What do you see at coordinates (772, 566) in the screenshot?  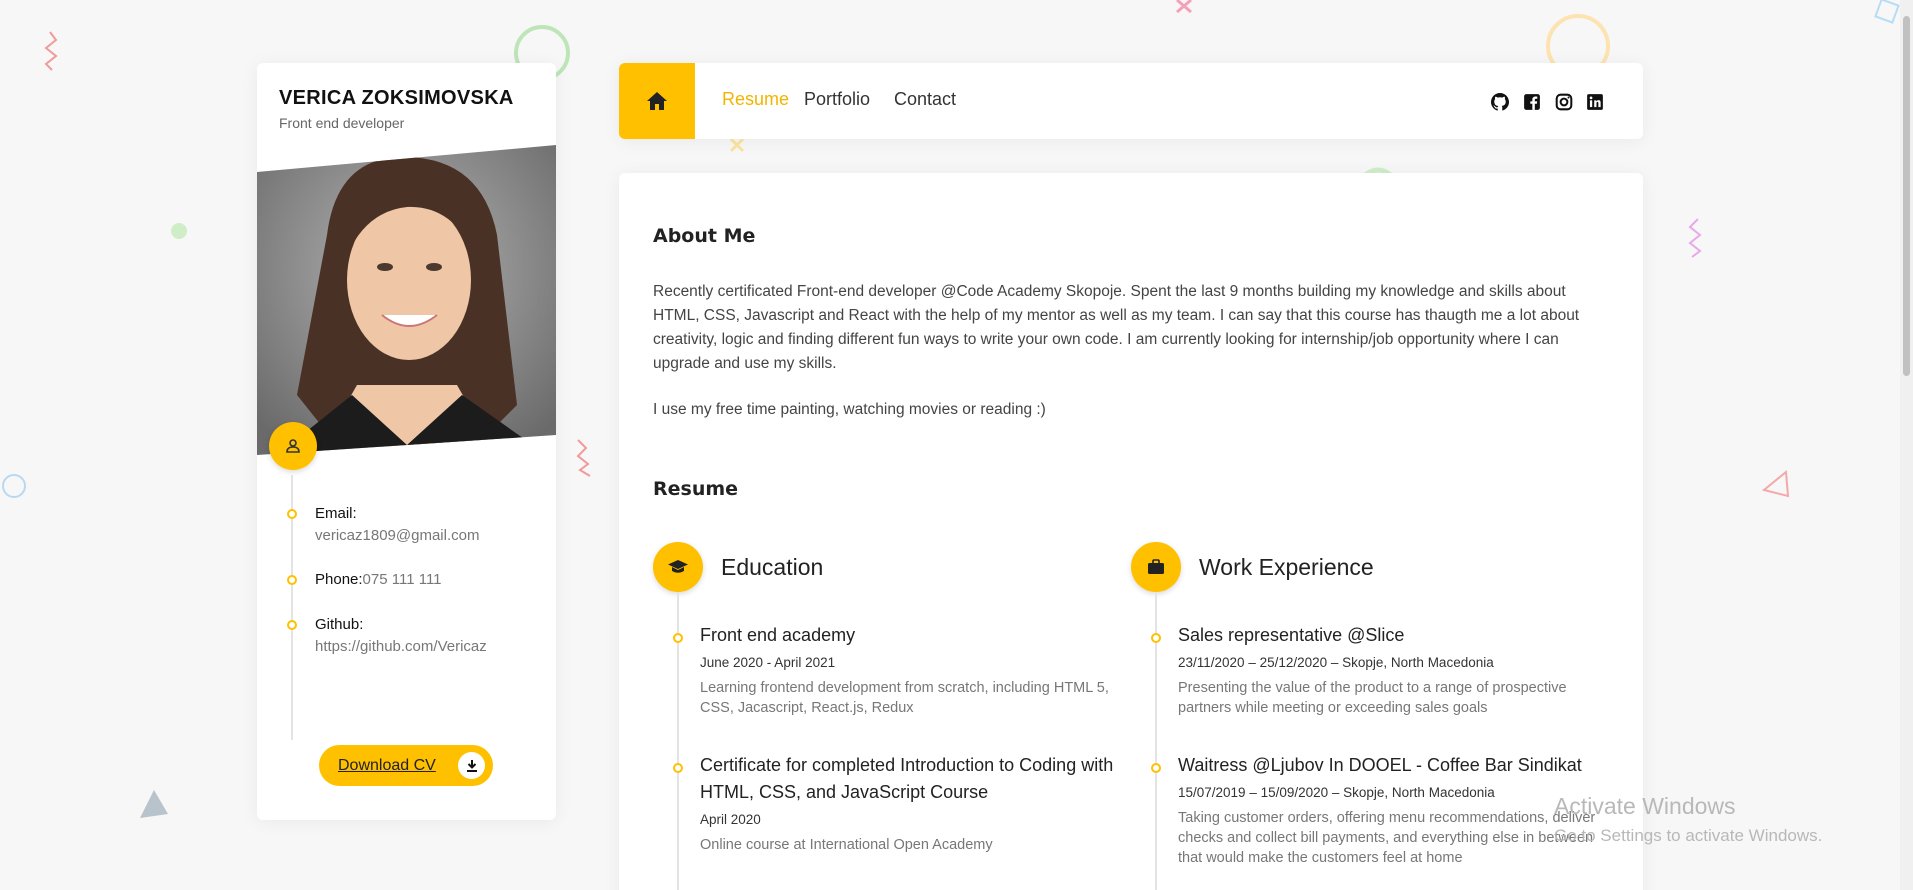 I see `education-title: Education` at bounding box center [772, 566].